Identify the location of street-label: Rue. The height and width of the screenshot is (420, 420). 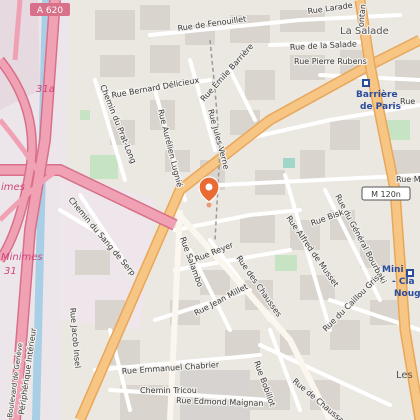
(407, 101).